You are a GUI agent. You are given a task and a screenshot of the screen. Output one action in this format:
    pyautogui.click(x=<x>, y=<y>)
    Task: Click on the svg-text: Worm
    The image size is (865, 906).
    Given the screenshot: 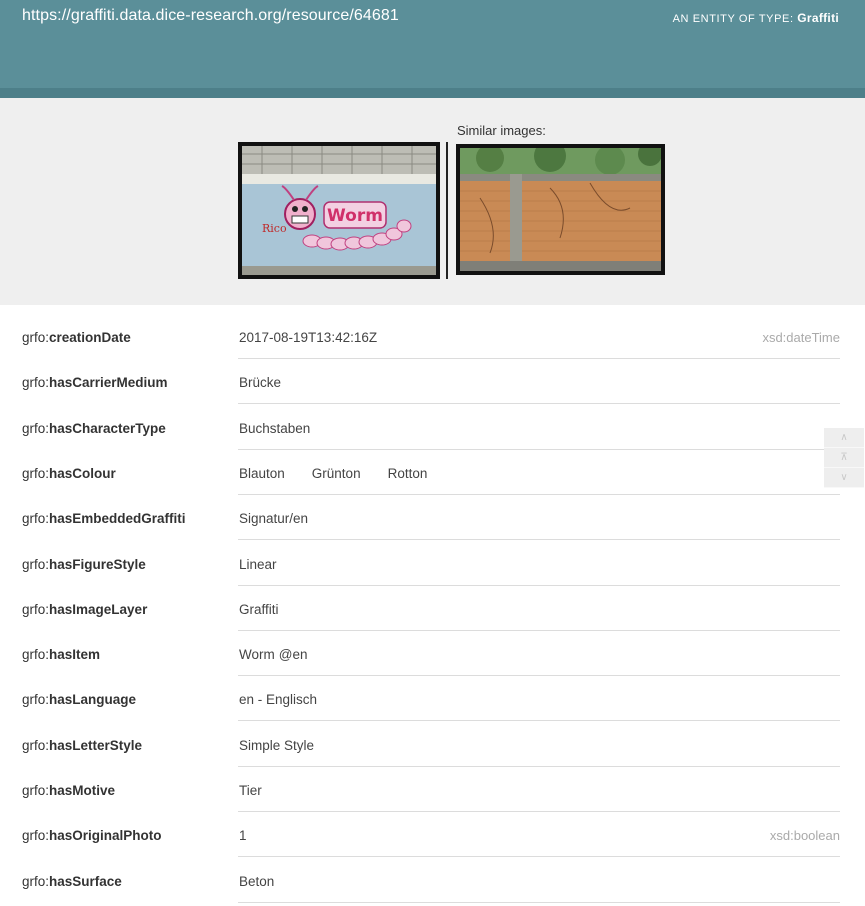 What is the action you would take?
    pyautogui.click(x=355, y=216)
    